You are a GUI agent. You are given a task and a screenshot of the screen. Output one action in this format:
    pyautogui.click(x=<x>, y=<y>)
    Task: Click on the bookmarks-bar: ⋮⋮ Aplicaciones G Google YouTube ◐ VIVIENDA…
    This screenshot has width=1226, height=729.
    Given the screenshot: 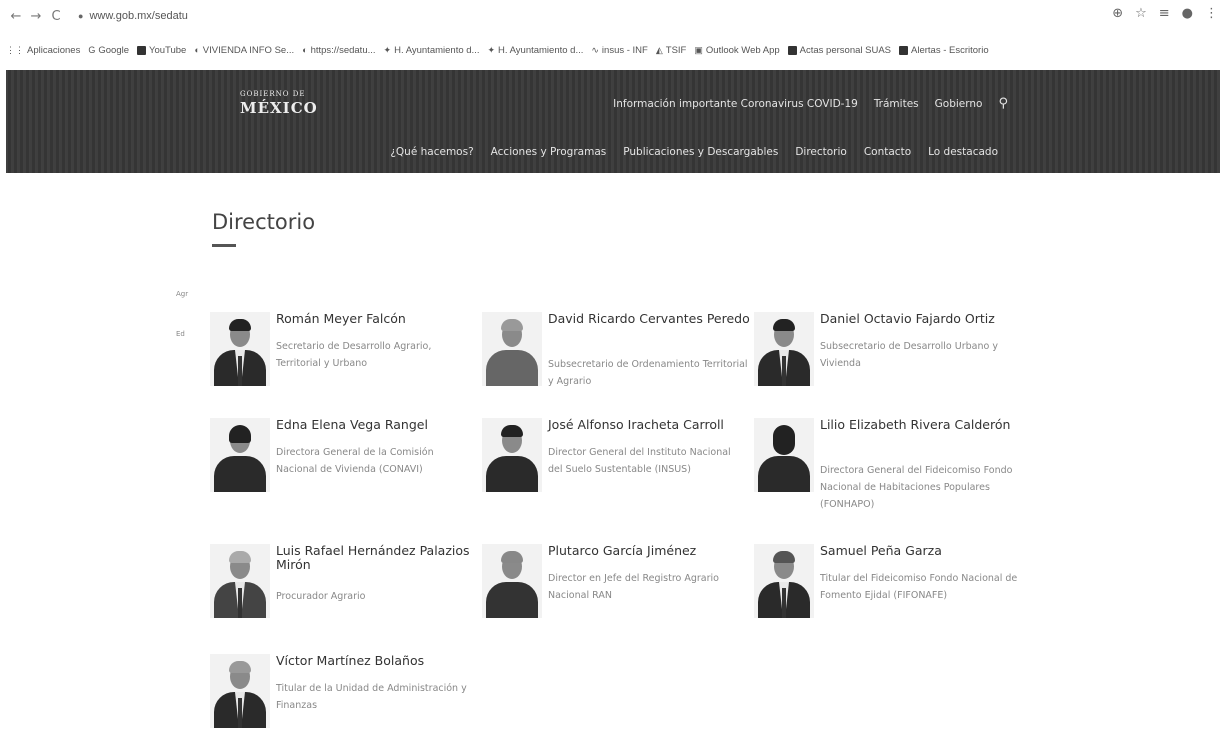 What is the action you would take?
    pyautogui.click(x=613, y=50)
    